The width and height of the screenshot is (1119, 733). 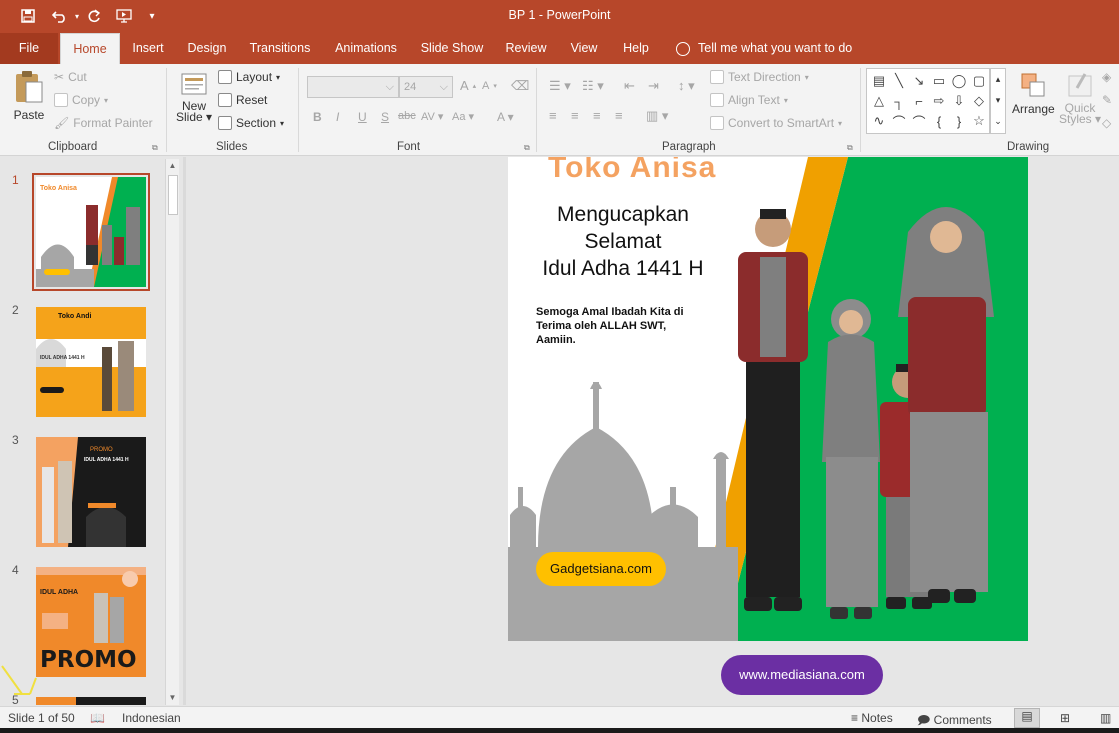 What do you see at coordinates (337, 117) in the screenshot?
I see `italic-button: I` at bounding box center [337, 117].